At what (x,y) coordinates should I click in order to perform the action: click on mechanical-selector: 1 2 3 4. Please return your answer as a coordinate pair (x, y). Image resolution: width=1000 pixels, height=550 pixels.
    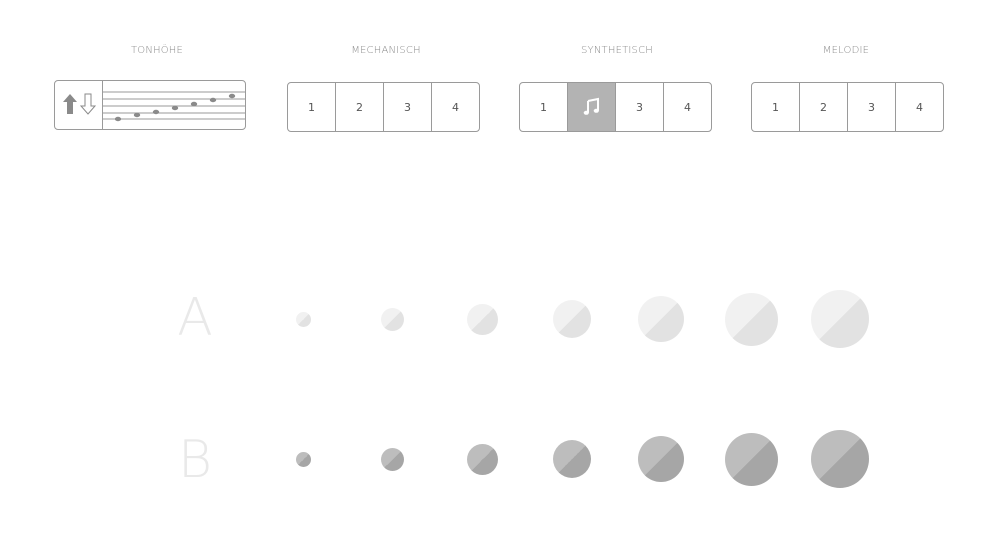
    Looking at the image, I should click on (383, 107).